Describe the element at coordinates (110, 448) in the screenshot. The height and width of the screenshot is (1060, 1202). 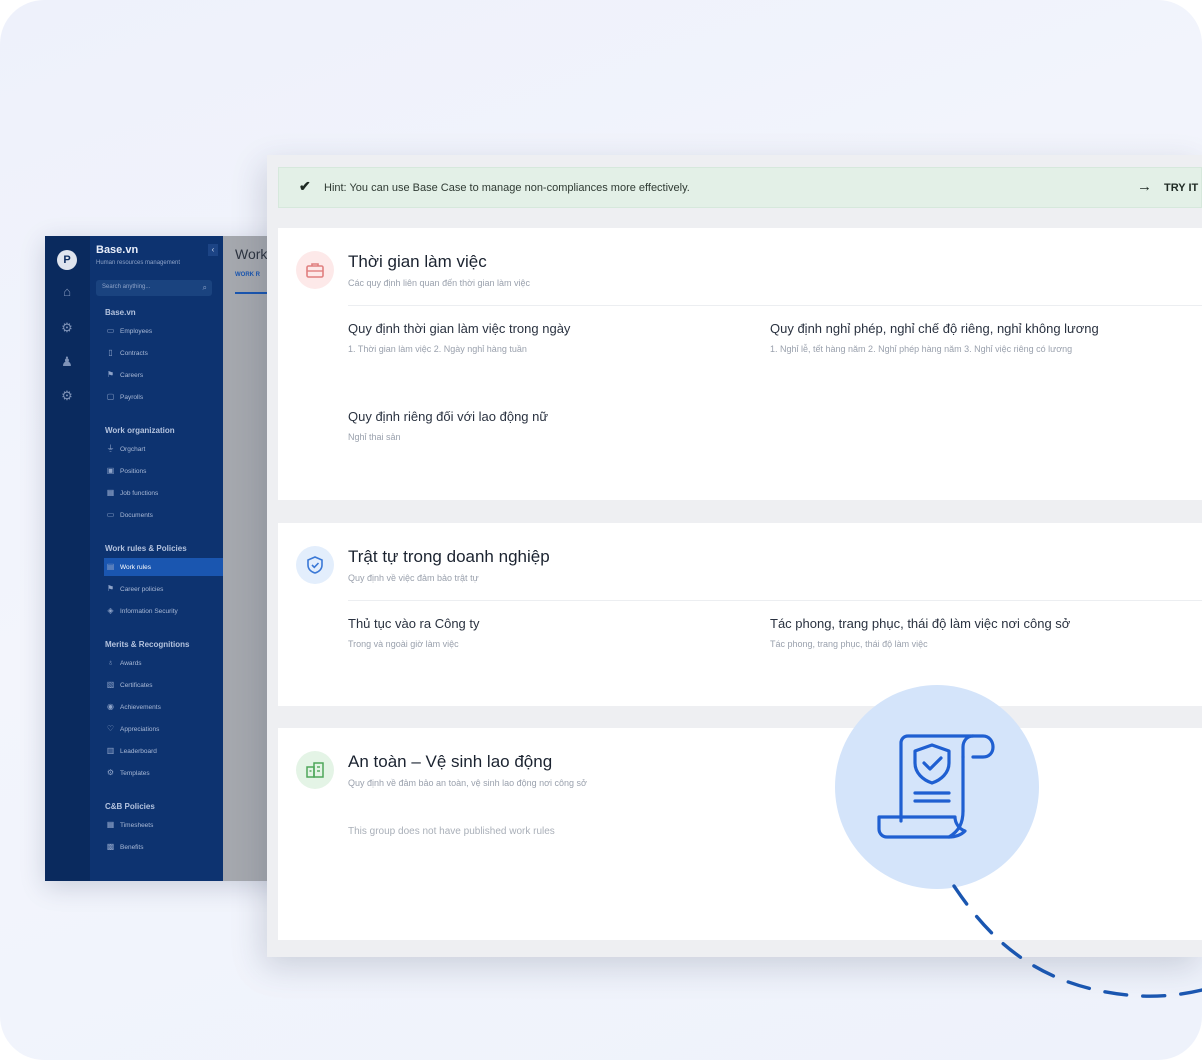
I see `orgchart-icon: ⏚` at that location.